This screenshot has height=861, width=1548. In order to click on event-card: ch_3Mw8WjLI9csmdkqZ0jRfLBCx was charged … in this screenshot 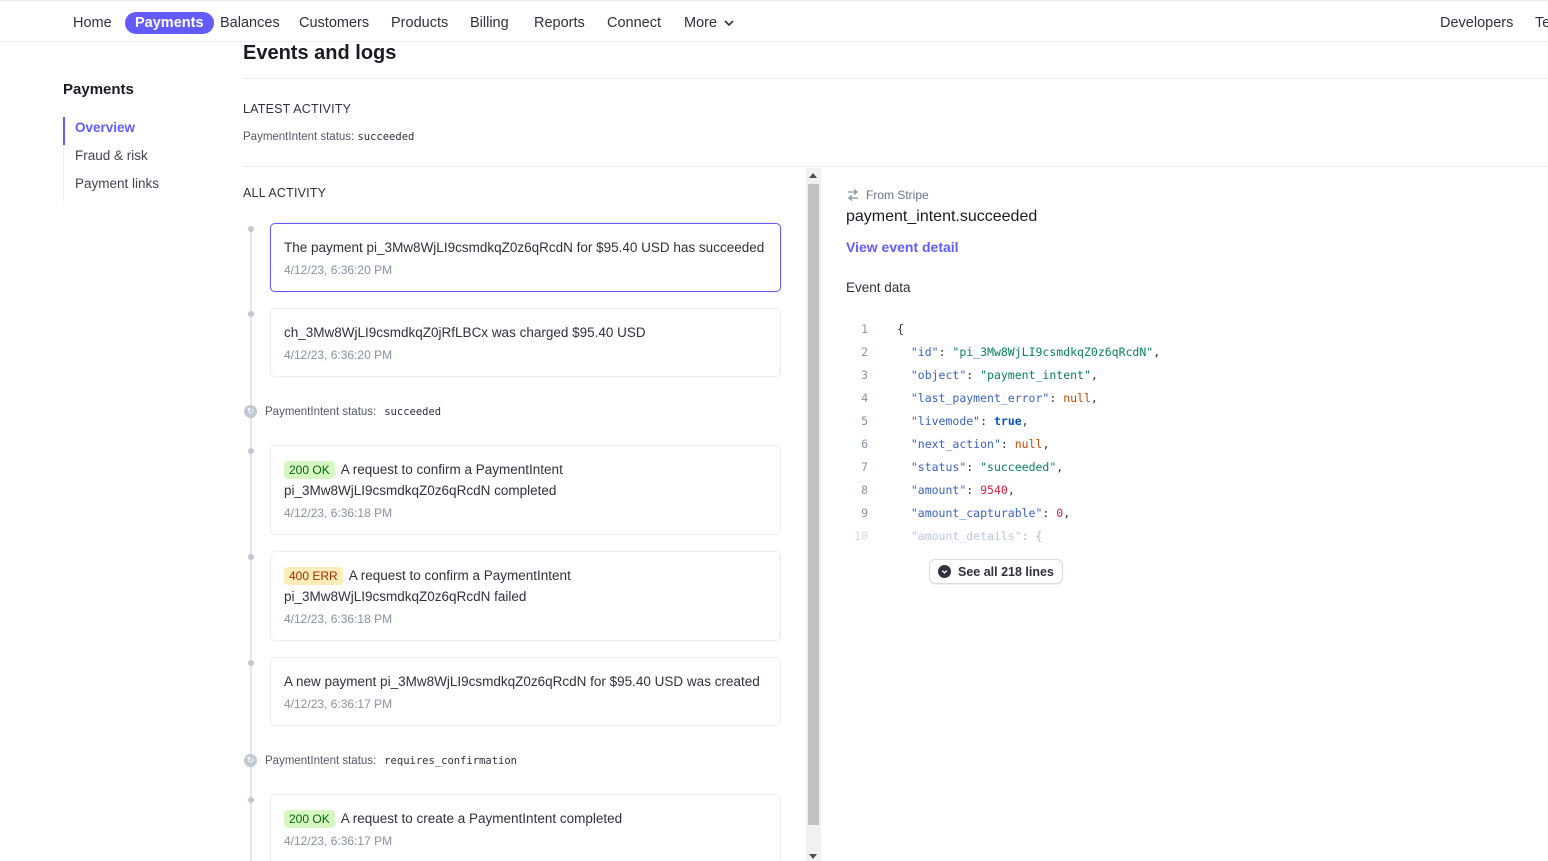, I will do `click(525, 342)`.